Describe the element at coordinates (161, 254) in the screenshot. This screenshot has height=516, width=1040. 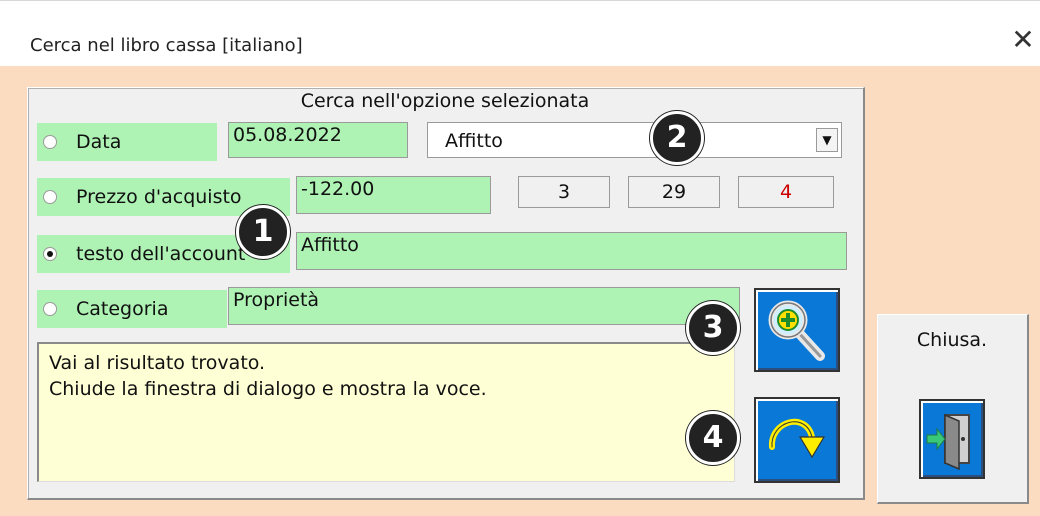
I see `option-account-text-label: testo dell'account` at that location.